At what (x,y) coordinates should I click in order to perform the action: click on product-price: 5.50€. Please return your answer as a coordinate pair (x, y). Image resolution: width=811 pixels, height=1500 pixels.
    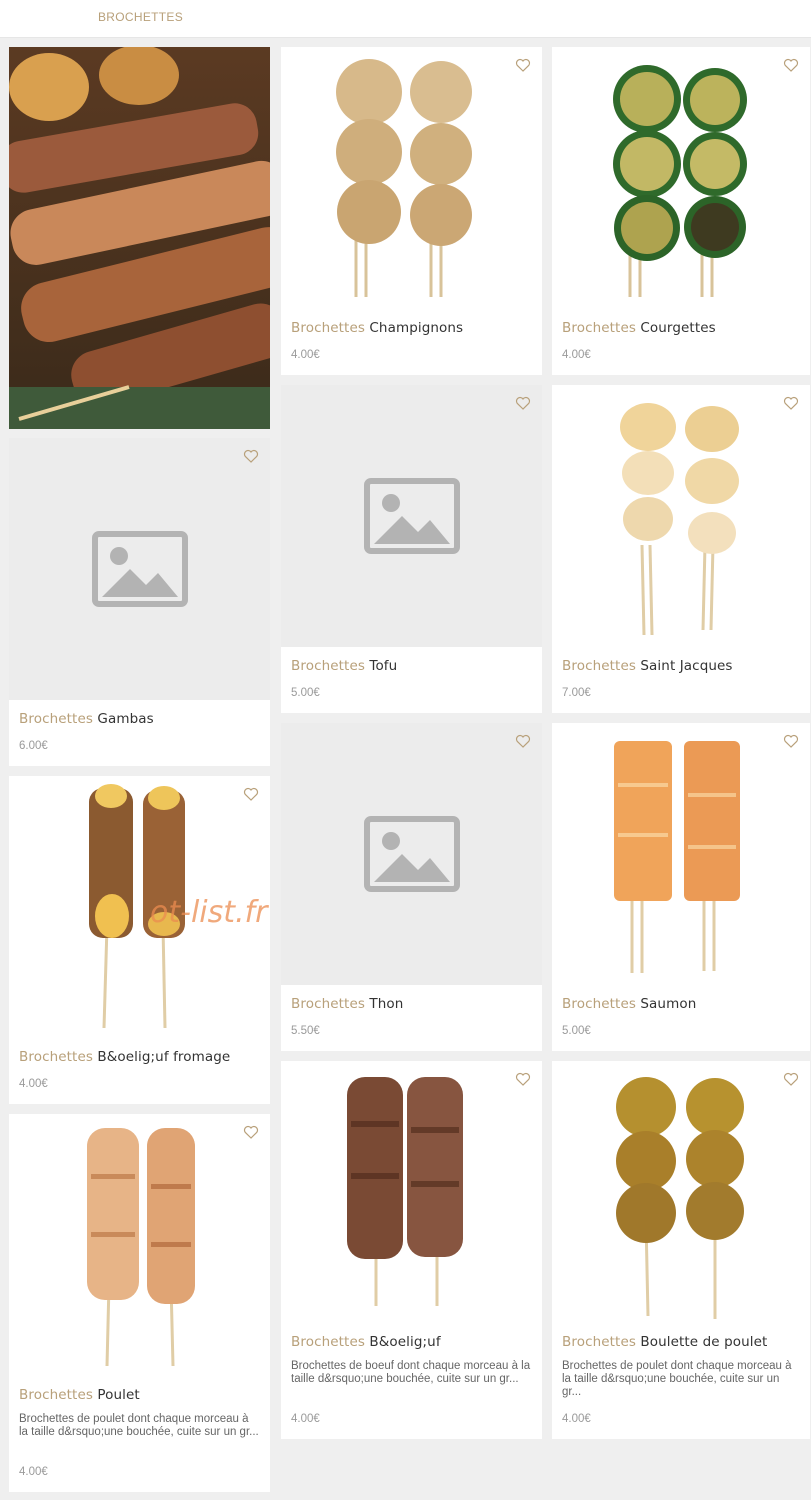
    Looking at the image, I should click on (305, 1031).